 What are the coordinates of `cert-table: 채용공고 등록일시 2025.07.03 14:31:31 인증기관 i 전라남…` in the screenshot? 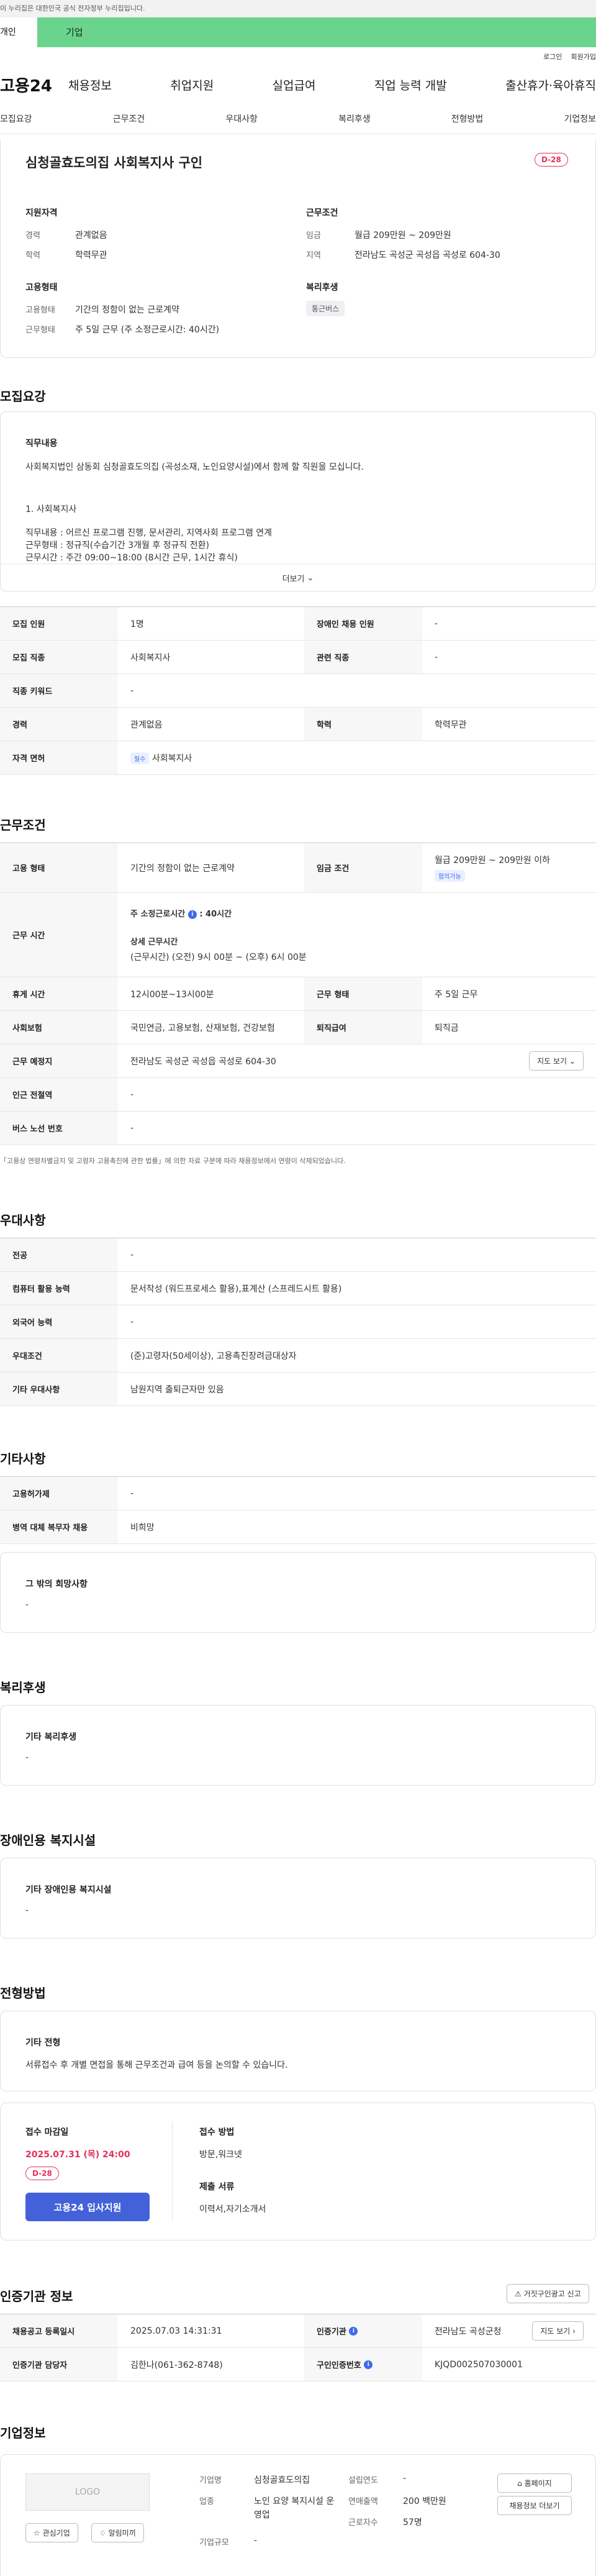 It's located at (298, 2348).